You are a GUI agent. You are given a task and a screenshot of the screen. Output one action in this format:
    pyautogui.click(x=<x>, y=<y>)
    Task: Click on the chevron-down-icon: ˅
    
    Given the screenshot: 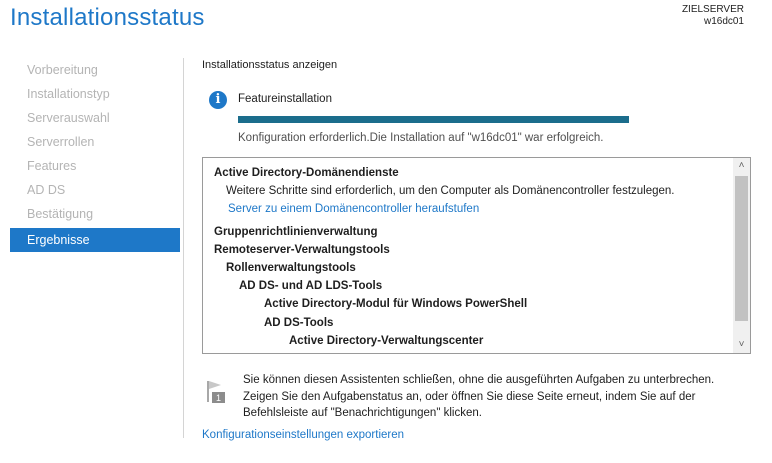 What is the action you would take?
    pyautogui.click(x=741, y=345)
    